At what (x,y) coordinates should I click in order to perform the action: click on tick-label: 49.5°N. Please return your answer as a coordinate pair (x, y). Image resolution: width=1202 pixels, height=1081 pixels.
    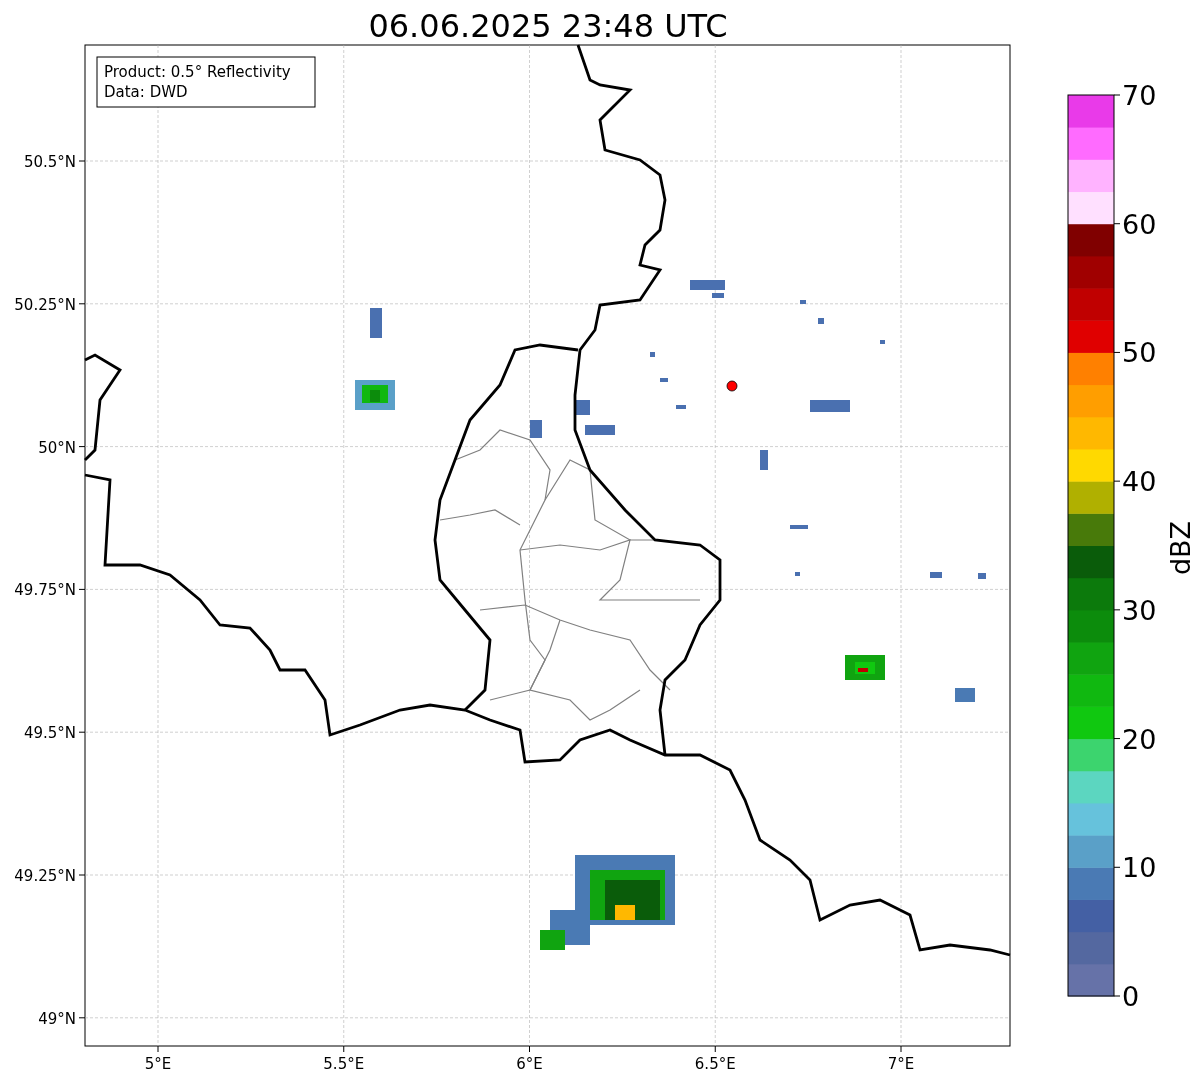
    Looking at the image, I should click on (49, 733).